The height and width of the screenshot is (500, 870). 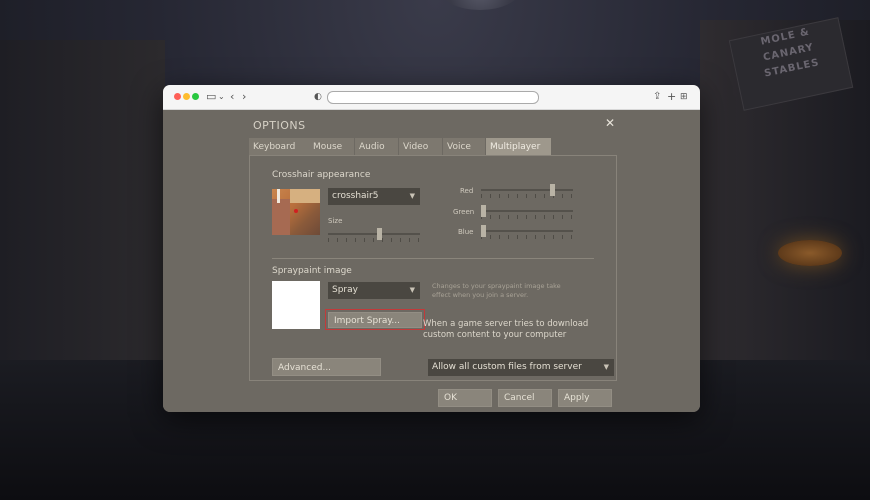 I want to click on blue-slider-thumb, so click(x=483, y=231).